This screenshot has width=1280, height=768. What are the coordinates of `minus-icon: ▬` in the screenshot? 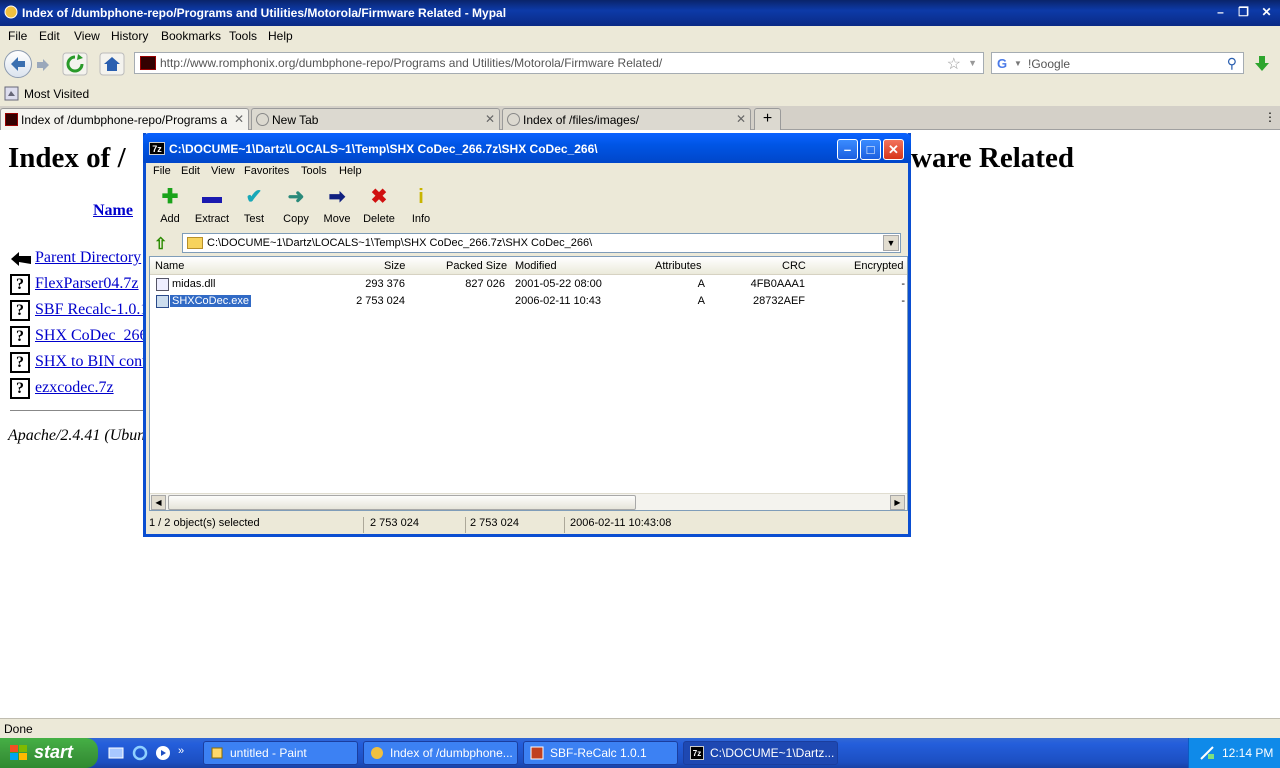 It's located at (212, 197).